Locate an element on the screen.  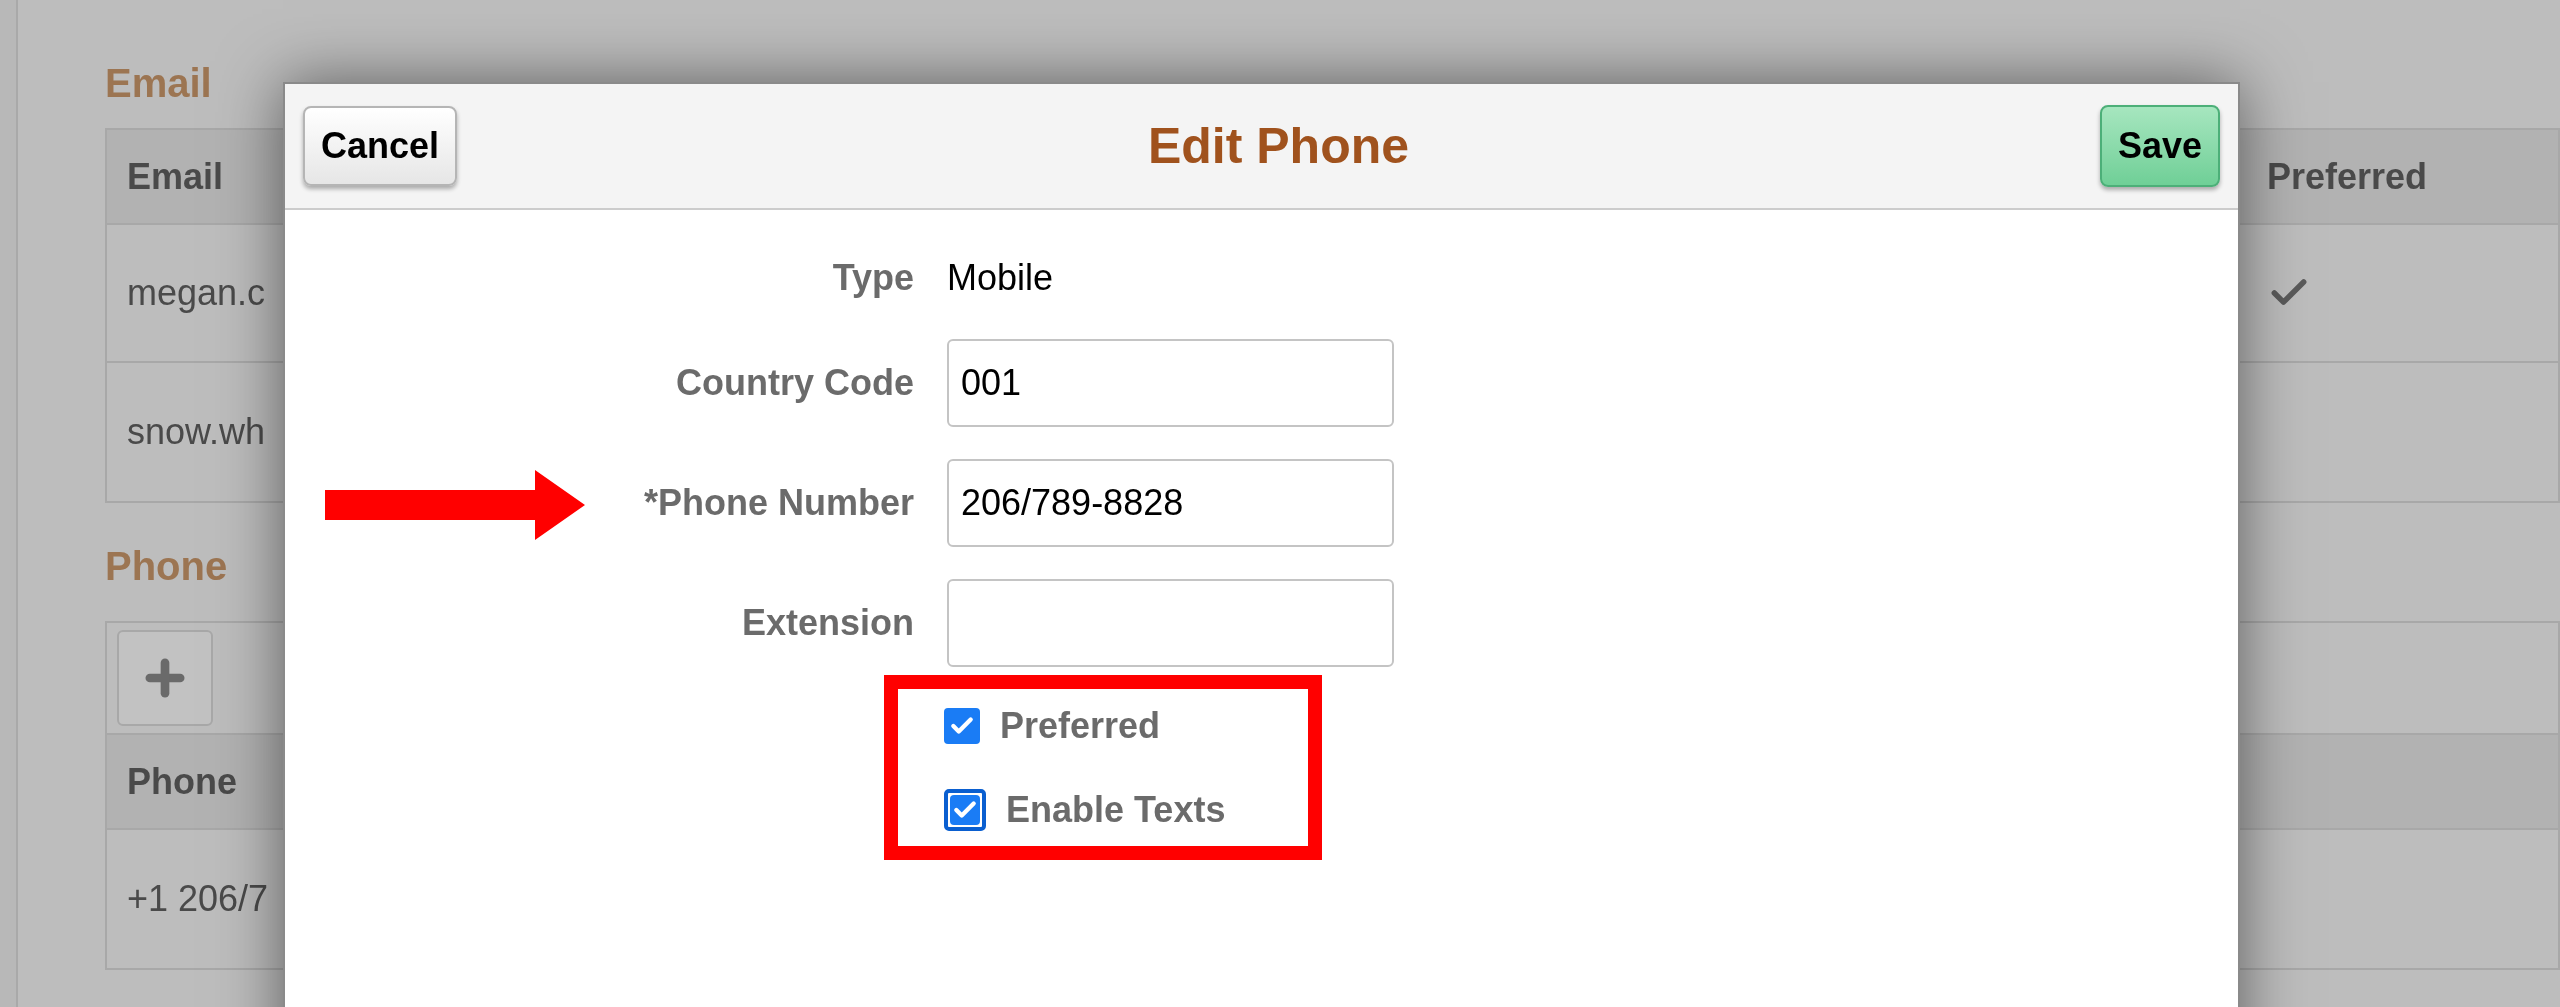
save-button: Save is located at coordinates (2159, 146).